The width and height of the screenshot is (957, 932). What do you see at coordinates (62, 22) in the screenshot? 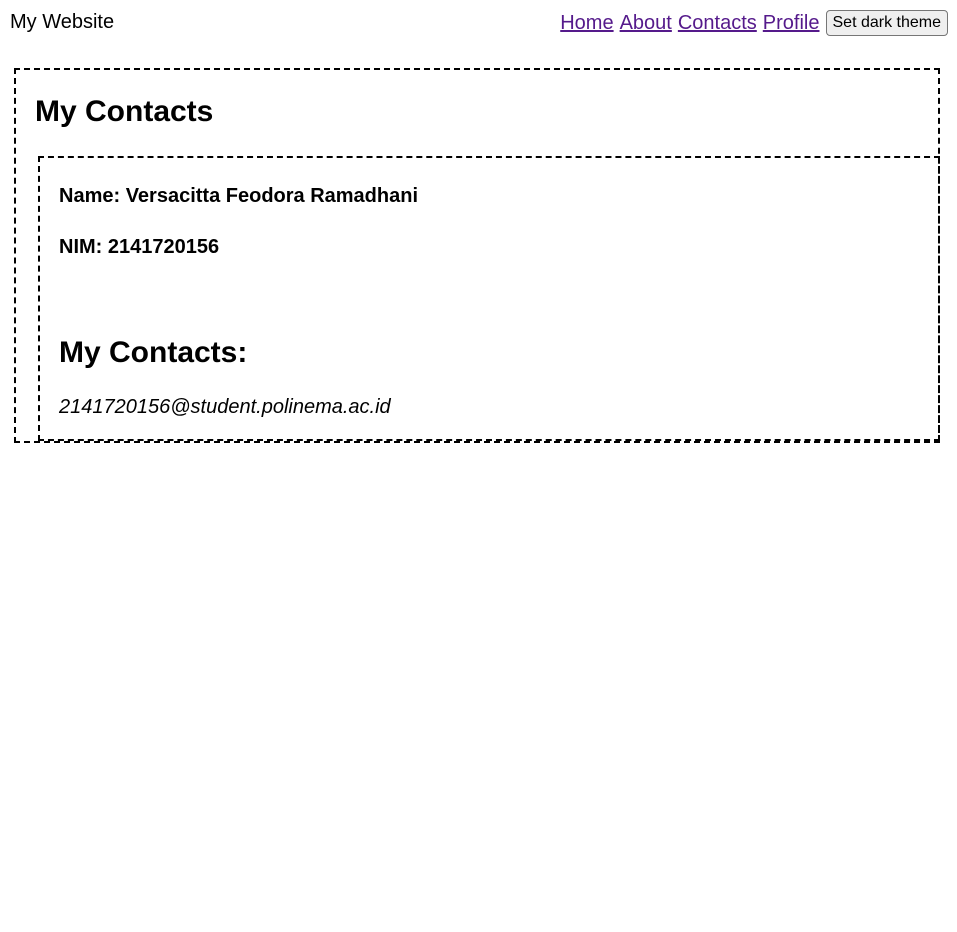
I see `site-brand: My Website` at bounding box center [62, 22].